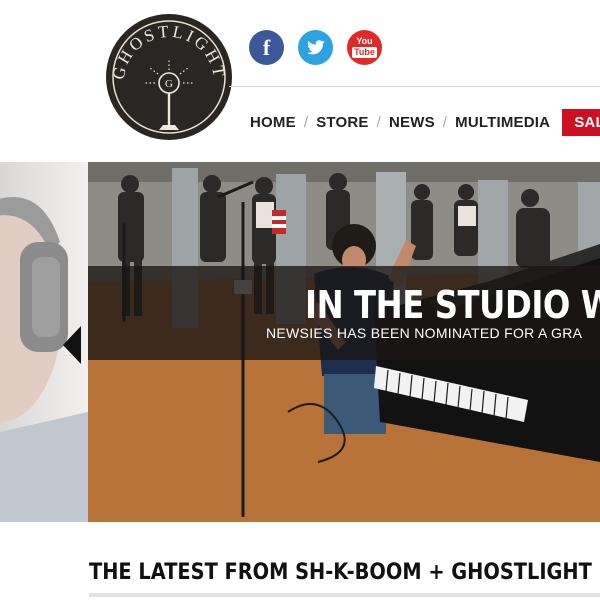  Describe the element at coordinates (273, 122) in the screenshot. I see `nav-home: HOME` at that location.